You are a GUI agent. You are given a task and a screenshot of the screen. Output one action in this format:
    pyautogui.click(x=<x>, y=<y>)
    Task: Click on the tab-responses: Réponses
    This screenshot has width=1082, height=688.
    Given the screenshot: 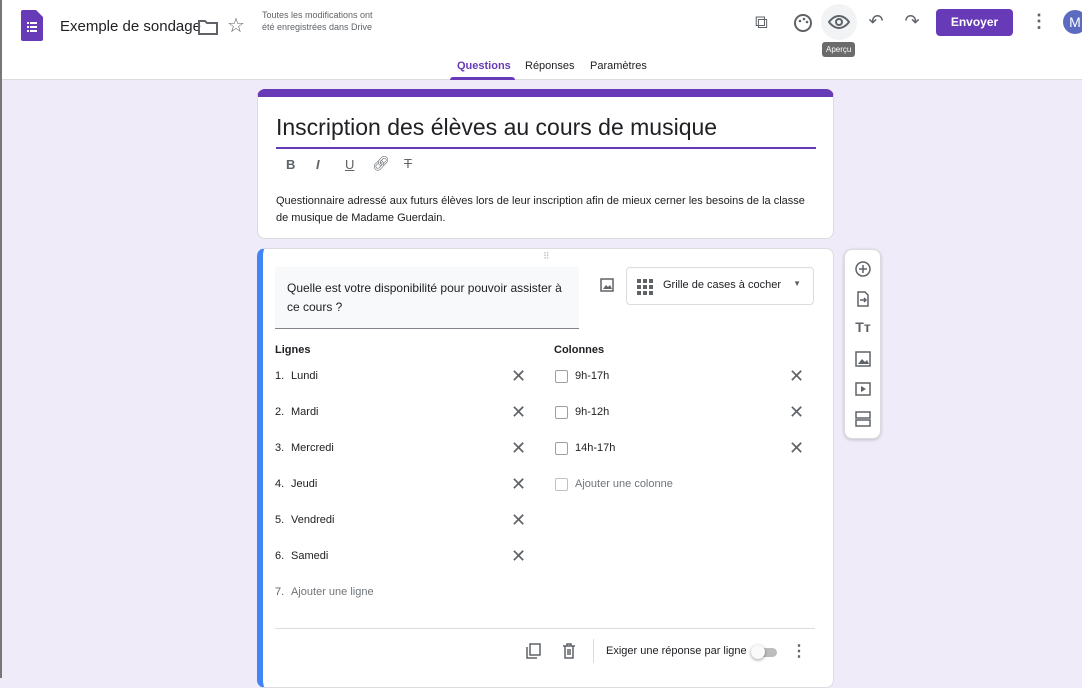 What is the action you would take?
    pyautogui.click(x=550, y=66)
    